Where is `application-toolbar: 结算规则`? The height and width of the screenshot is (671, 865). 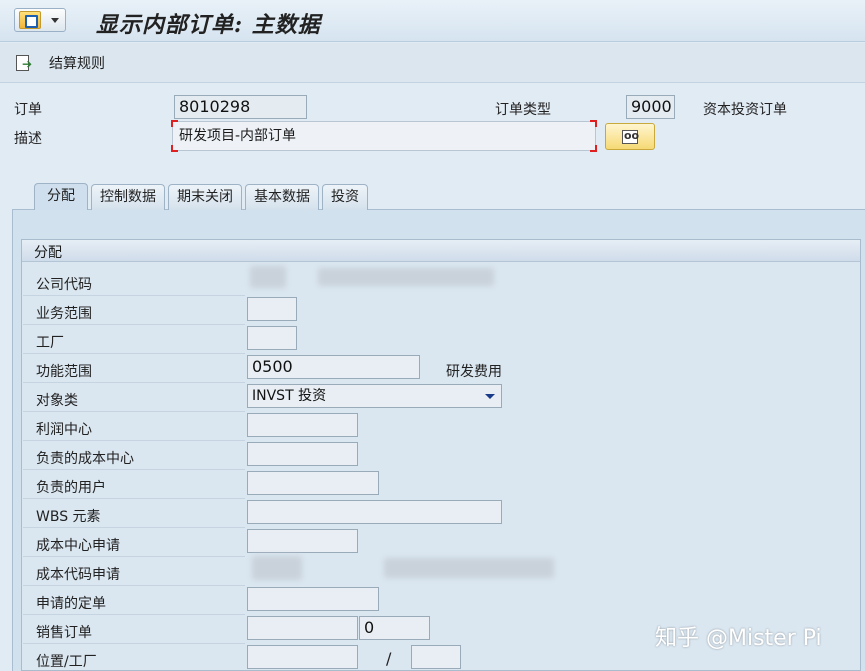
application-toolbar: 结算规则 is located at coordinates (432, 63).